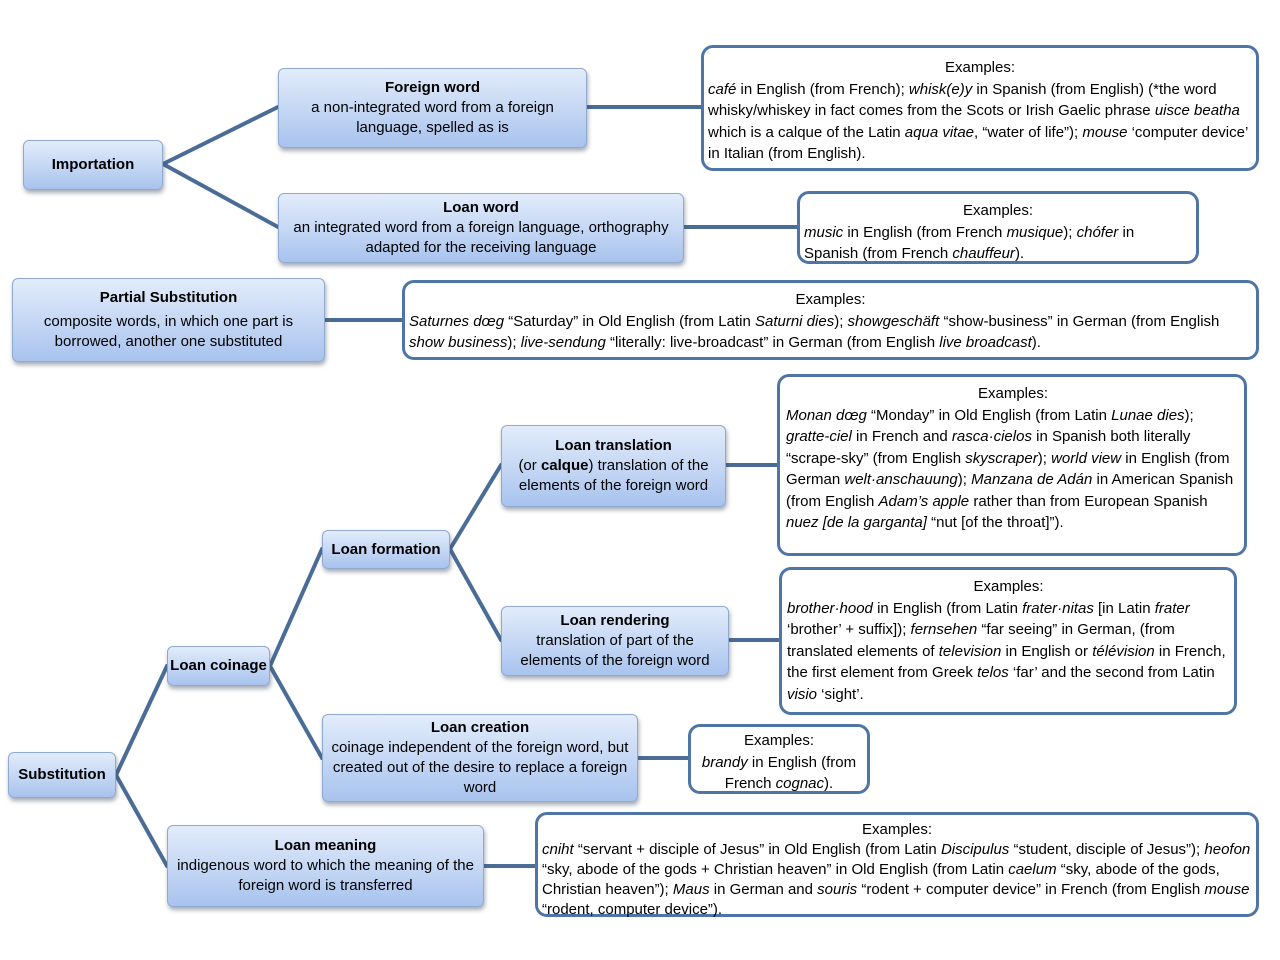  What do you see at coordinates (325, 845) in the screenshot?
I see `node-loan-meaning-title: Loan meaning` at bounding box center [325, 845].